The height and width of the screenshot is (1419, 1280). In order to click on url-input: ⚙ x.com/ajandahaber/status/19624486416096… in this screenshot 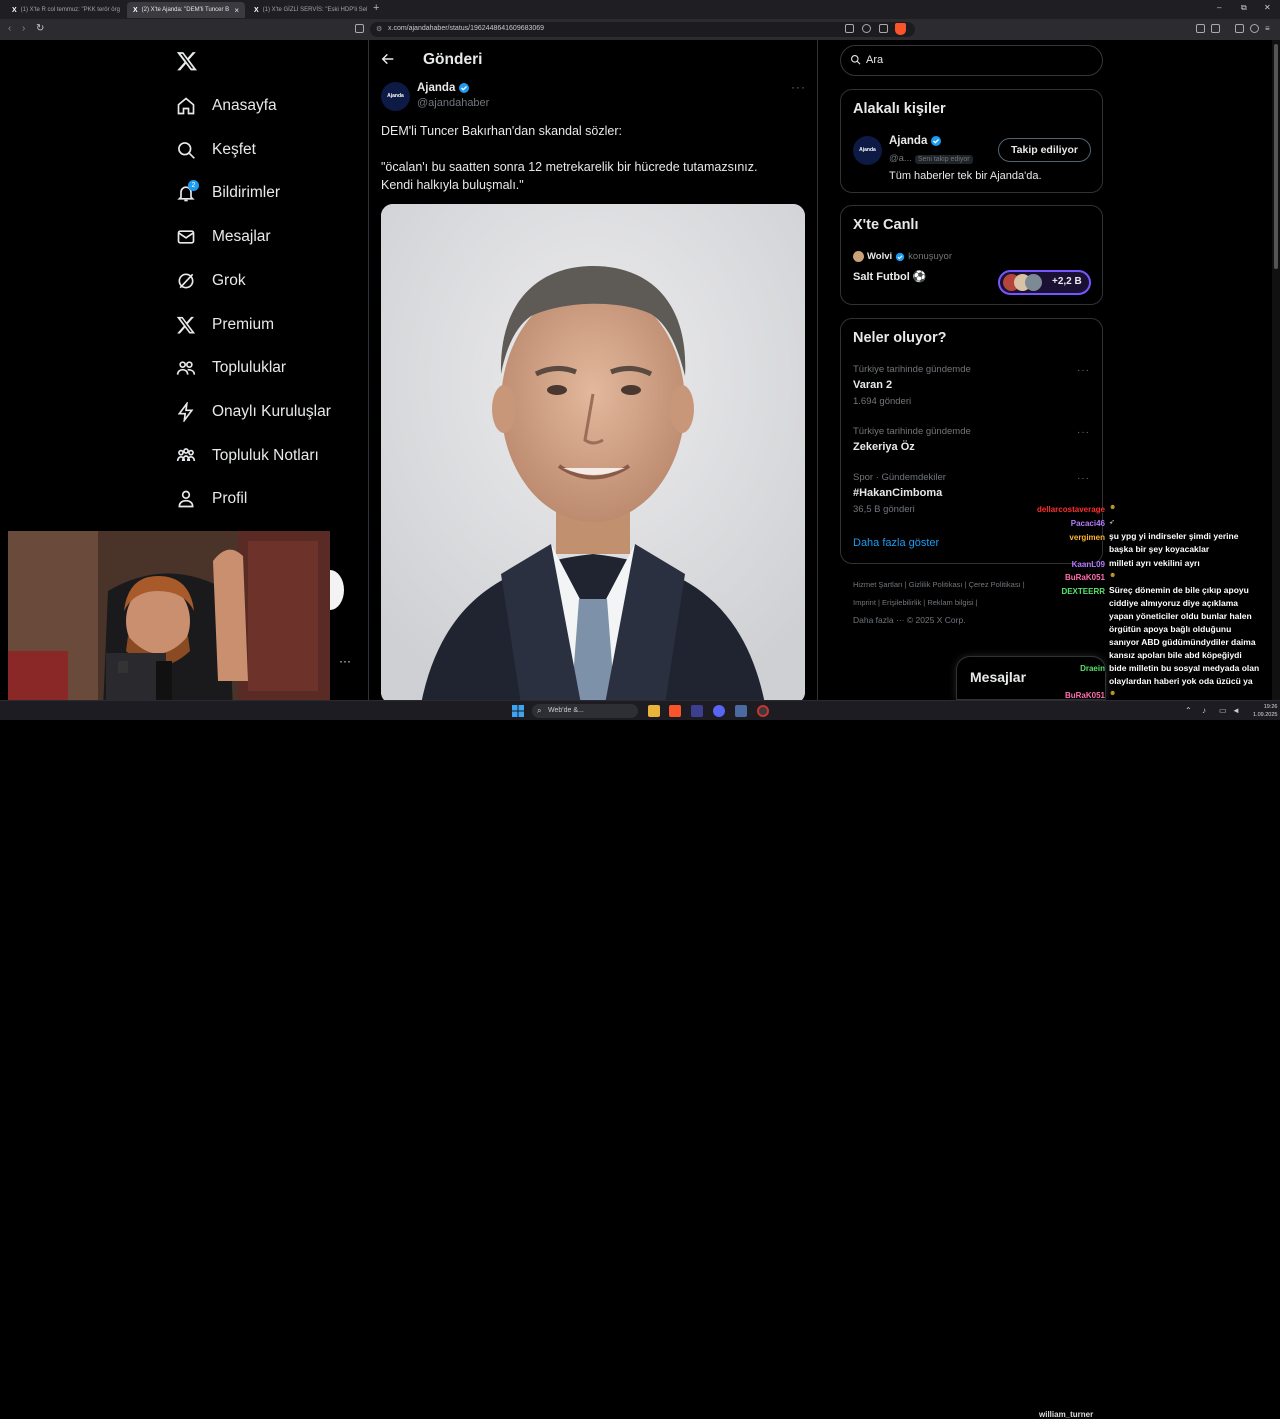, I will do `click(642, 29)`.